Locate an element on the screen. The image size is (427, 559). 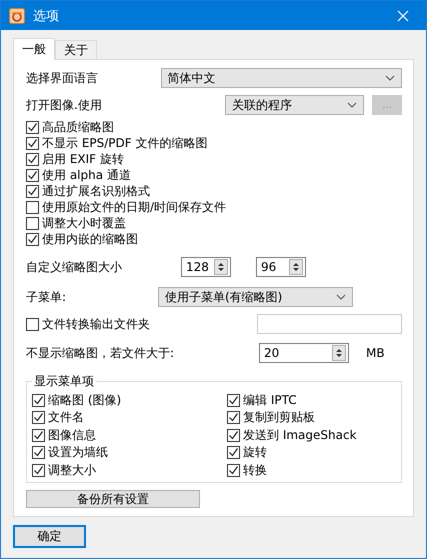
output-folder-checkbox: 文件转换输出文件夹 is located at coordinates (88, 324).